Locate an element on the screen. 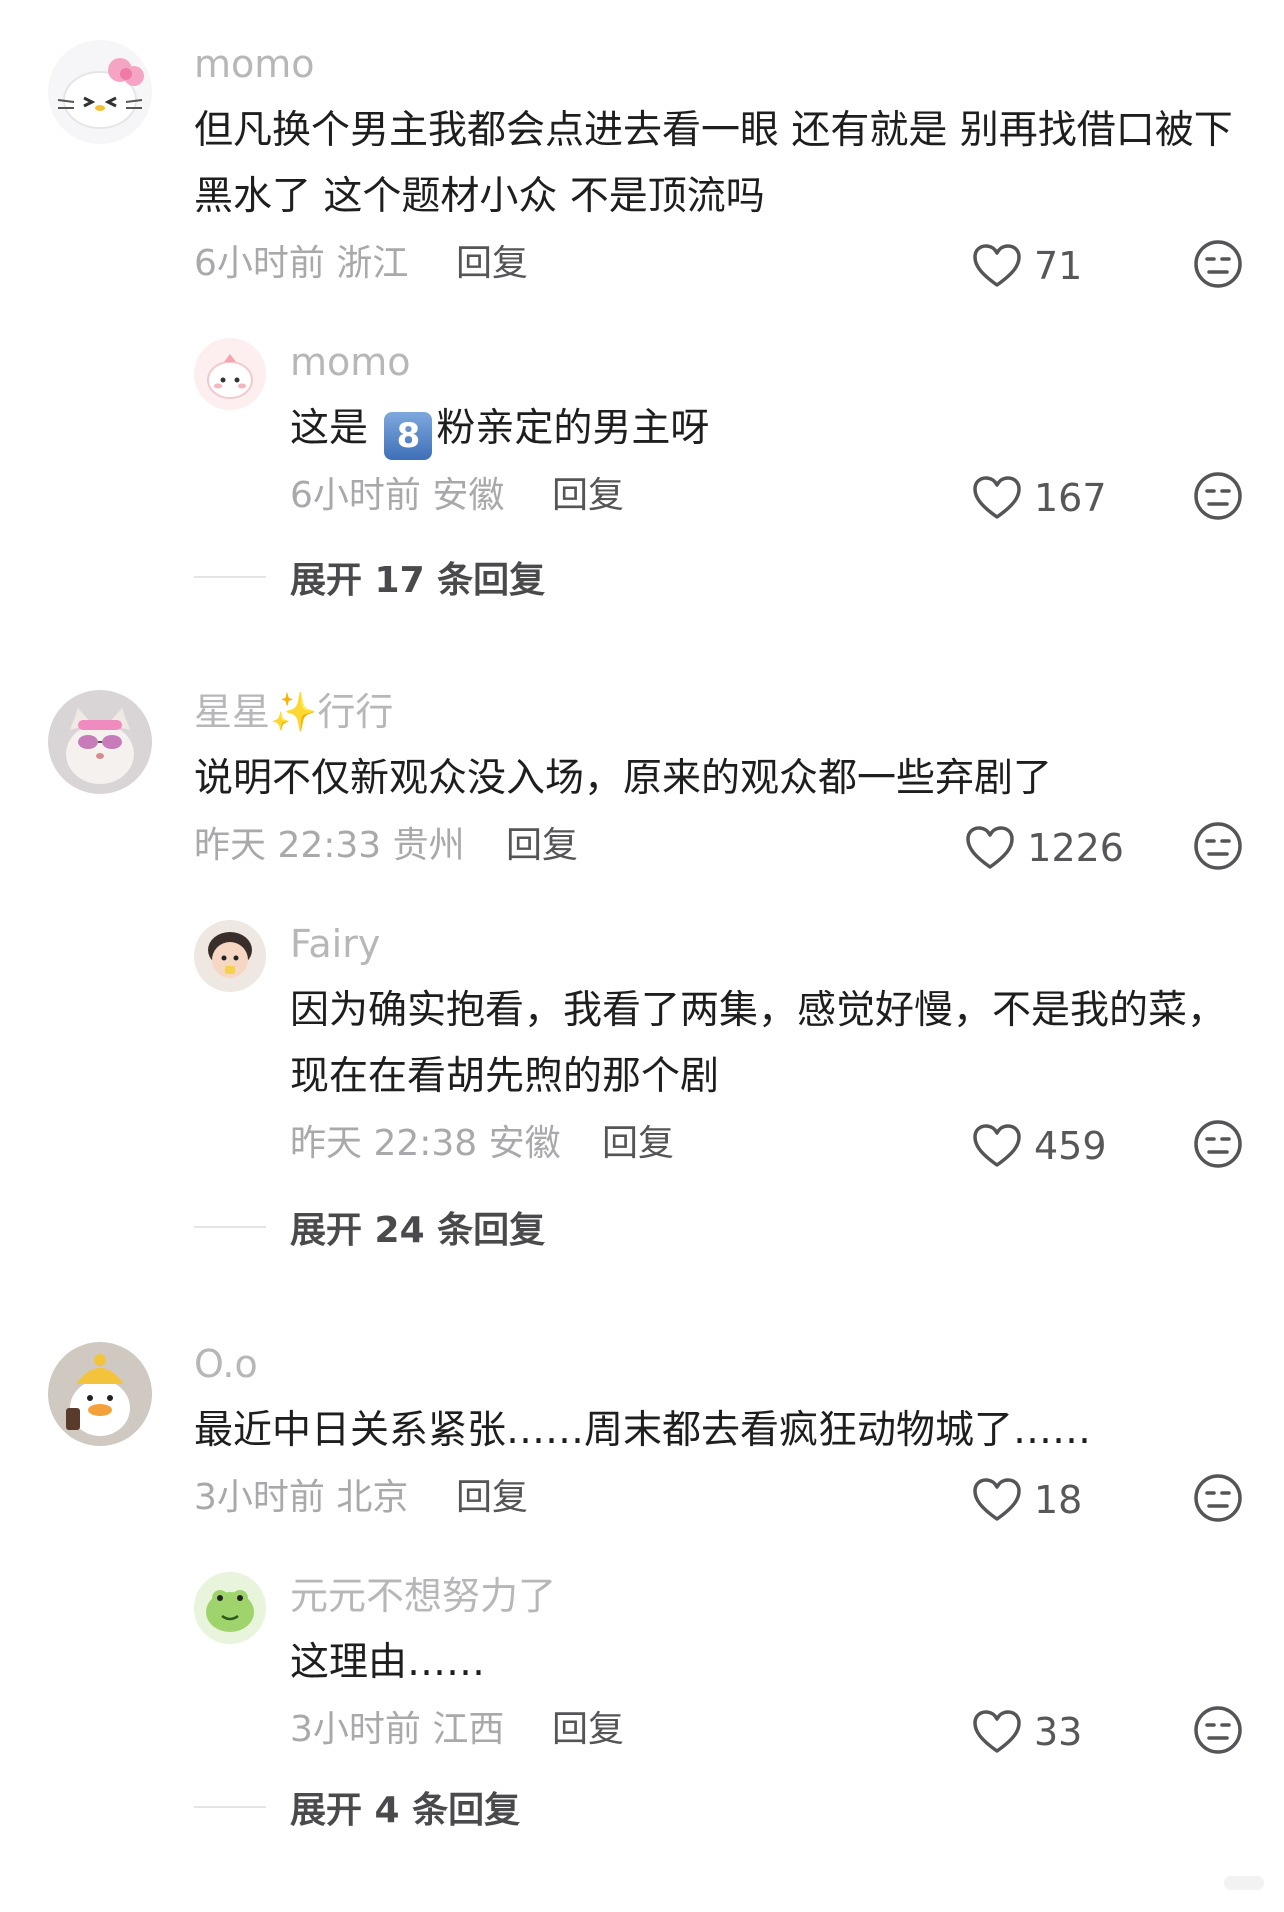 This screenshot has width=1284, height=1912. reply-time-location: 3小时前 江西 is located at coordinates (397, 1729).